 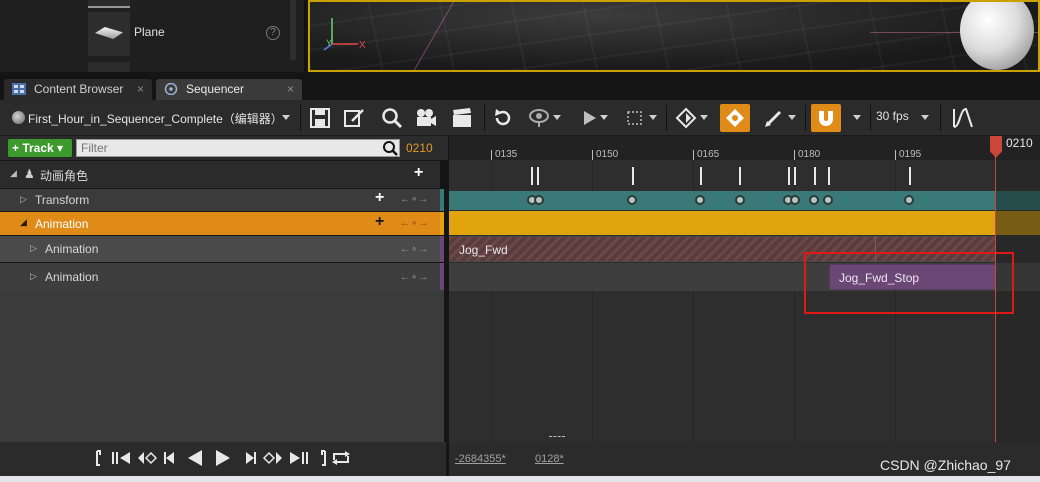 I want to click on autokey-icon, so click(x=735, y=118).